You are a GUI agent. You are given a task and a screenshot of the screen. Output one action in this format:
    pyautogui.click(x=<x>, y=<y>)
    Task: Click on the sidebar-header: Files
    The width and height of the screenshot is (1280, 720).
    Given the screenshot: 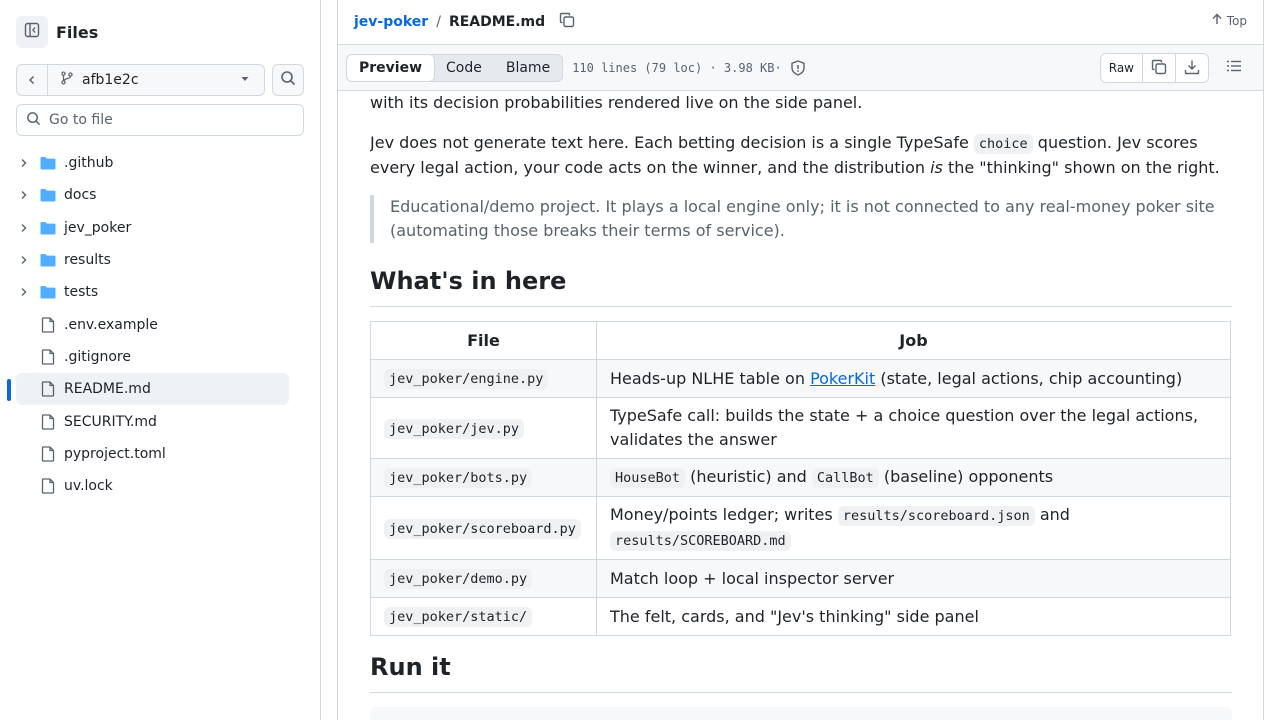 What is the action you would take?
    pyautogui.click(x=57, y=32)
    